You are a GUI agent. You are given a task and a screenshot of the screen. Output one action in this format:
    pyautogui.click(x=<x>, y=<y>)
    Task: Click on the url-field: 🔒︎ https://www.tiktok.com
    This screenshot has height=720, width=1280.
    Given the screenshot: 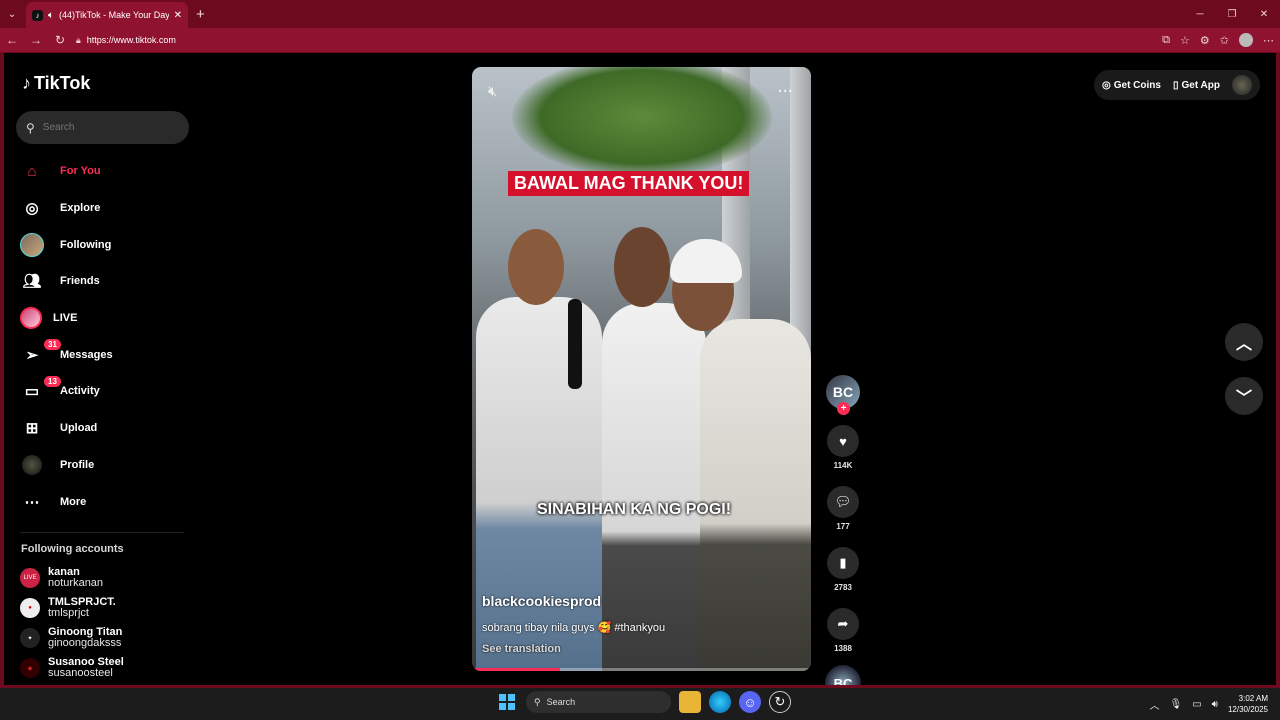 What is the action you would take?
    pyautogui.click(x=126, y=40)
    